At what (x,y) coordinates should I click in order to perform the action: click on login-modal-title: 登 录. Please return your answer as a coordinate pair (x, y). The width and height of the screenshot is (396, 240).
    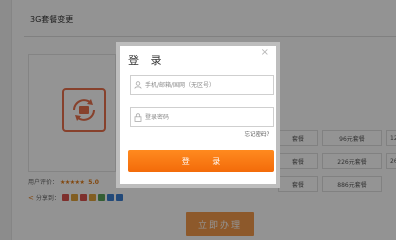
    Looking at the image, I should click on (147, 60).